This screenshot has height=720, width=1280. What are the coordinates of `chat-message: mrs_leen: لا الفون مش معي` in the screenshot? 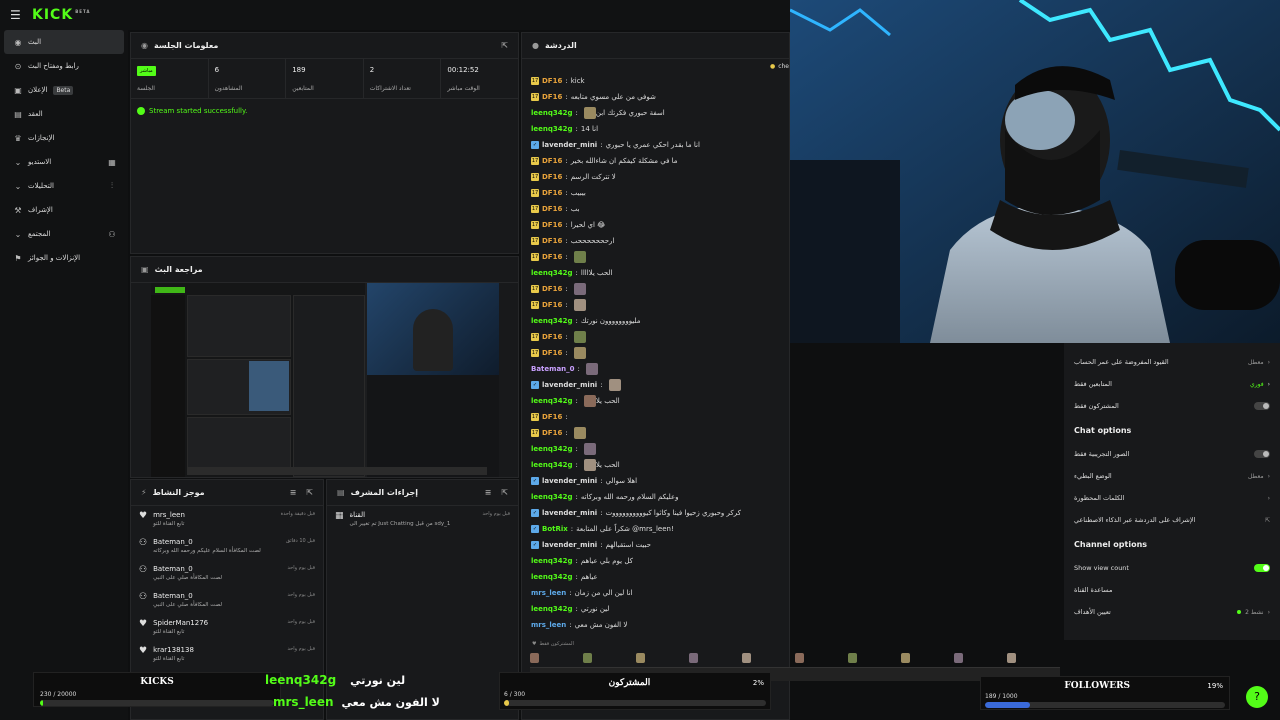 It's located at (655, 625).